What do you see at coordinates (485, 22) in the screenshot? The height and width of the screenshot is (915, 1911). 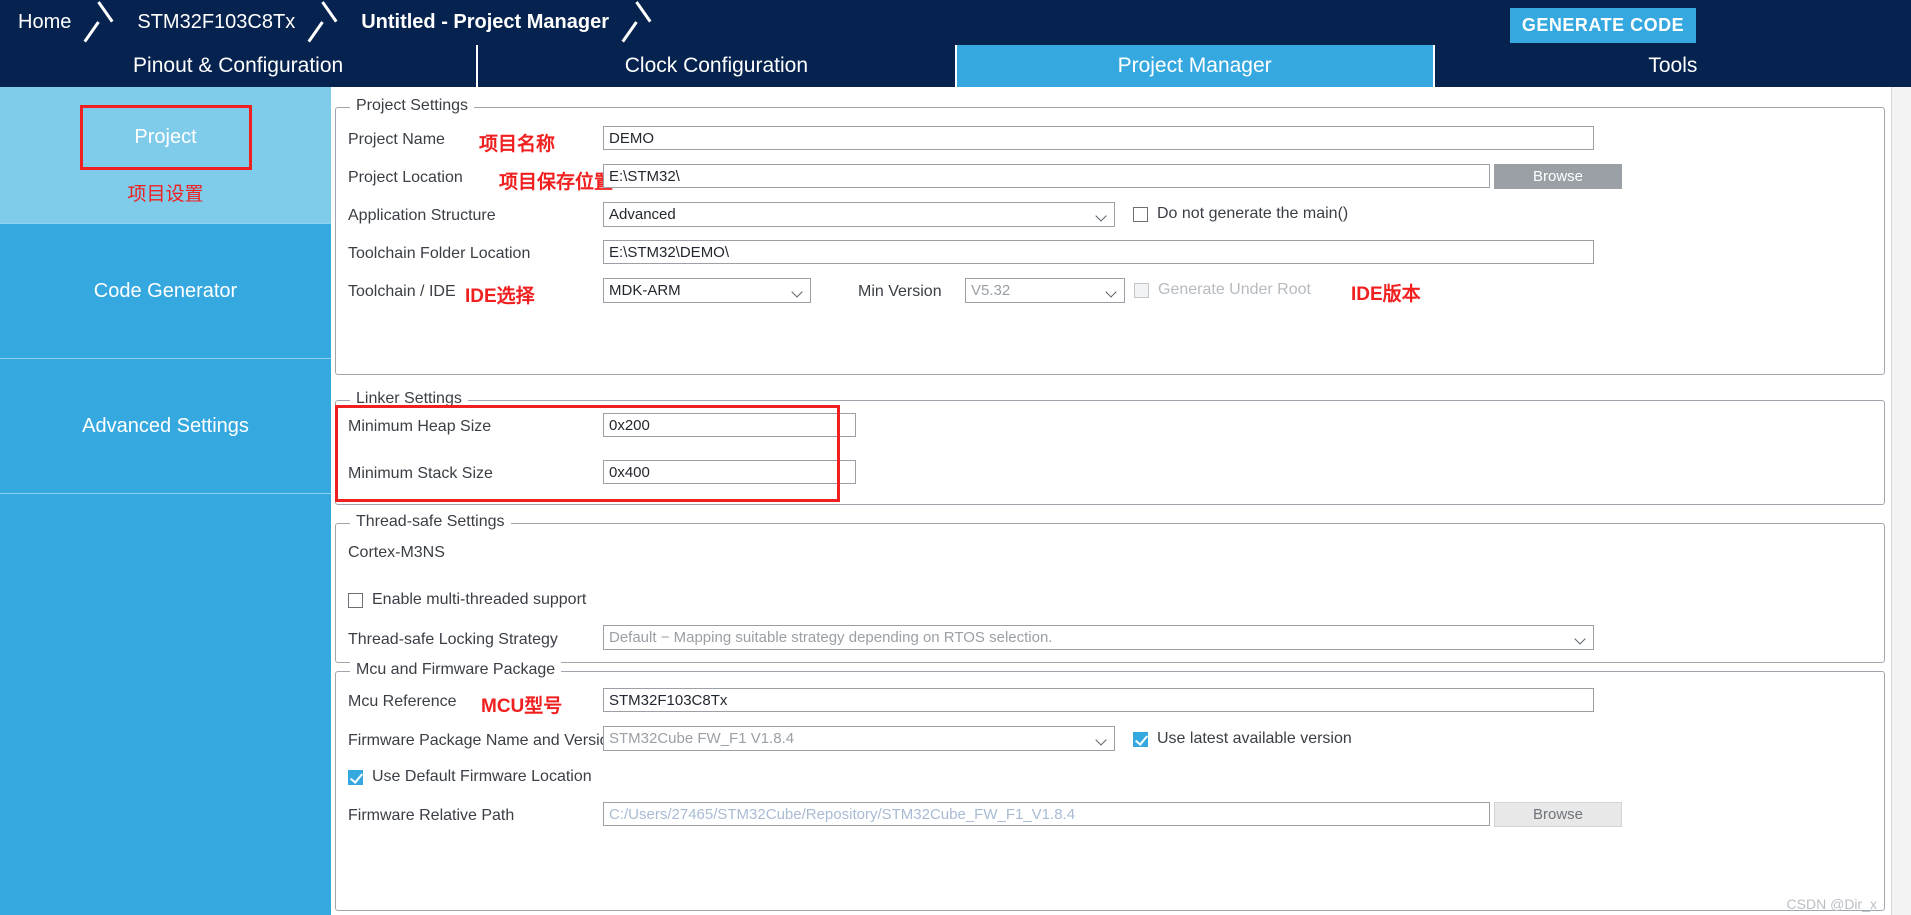 I see `breadcrumb-label: Untitled - Project Manager` at bounding box center [485, 22].